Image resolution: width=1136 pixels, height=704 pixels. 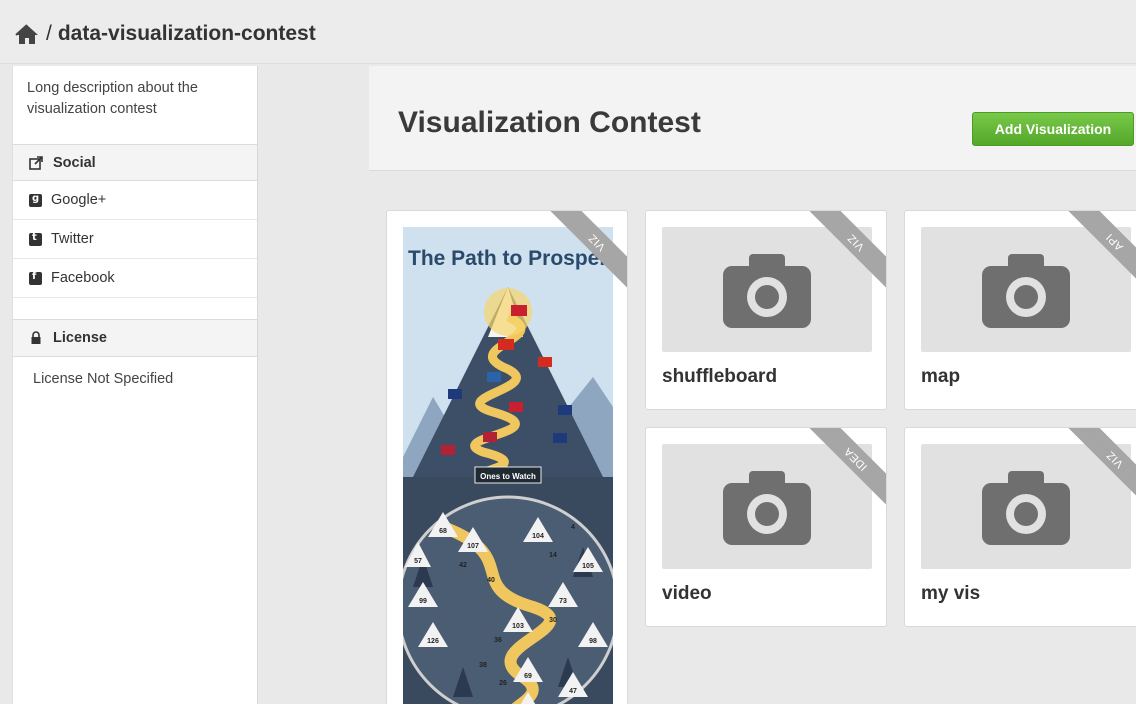 I want to click on poster-section-label: Ones to Watch, so click(x=508, y=476).